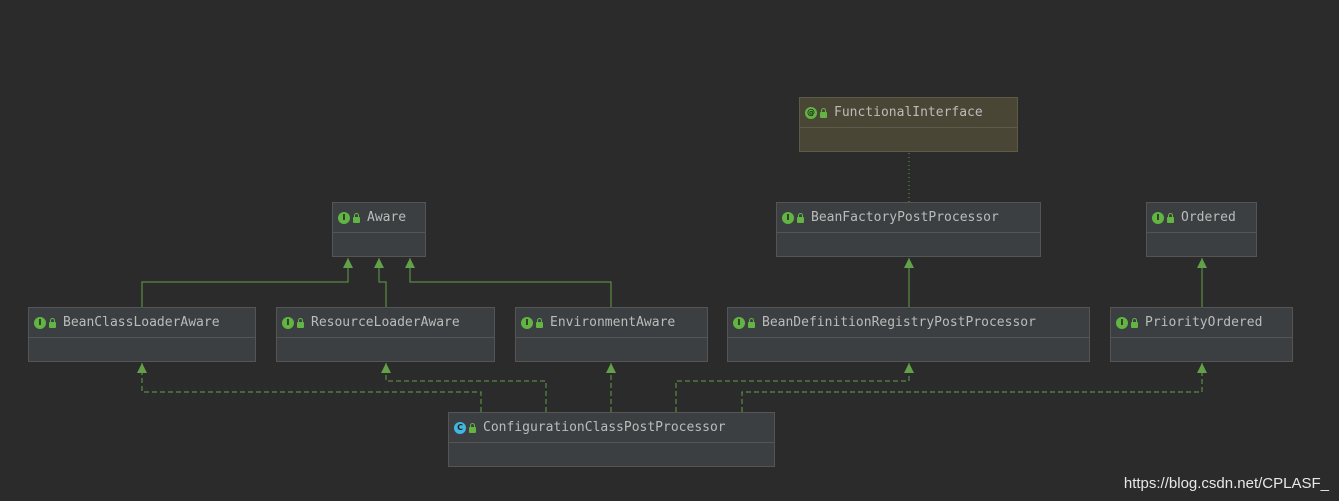 The height and width of the screenshot is (501, 1339). I want to click on watermark: https://blog.csdn.net/CPLASF_, so click(1226, 483).